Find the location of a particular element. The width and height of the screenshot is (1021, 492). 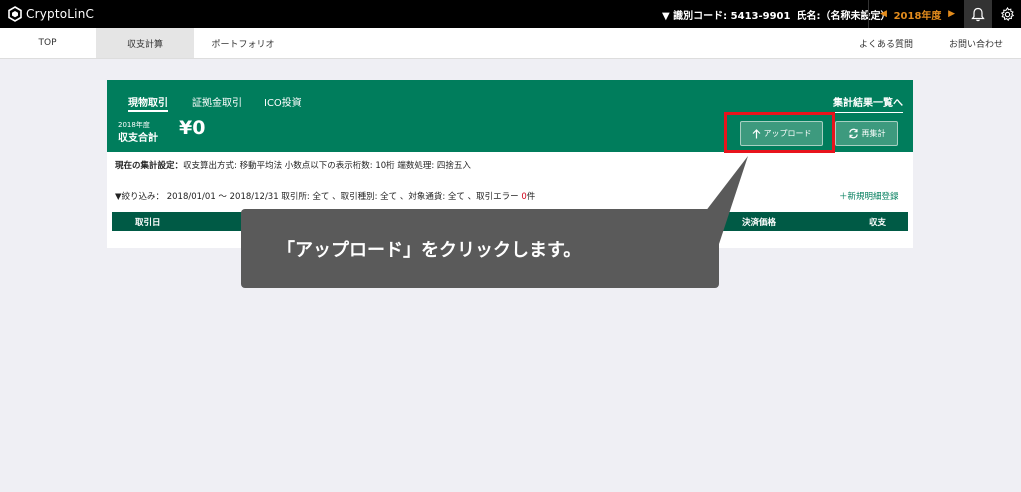

total-value: ¥0 is located at coordinates (192, 128).